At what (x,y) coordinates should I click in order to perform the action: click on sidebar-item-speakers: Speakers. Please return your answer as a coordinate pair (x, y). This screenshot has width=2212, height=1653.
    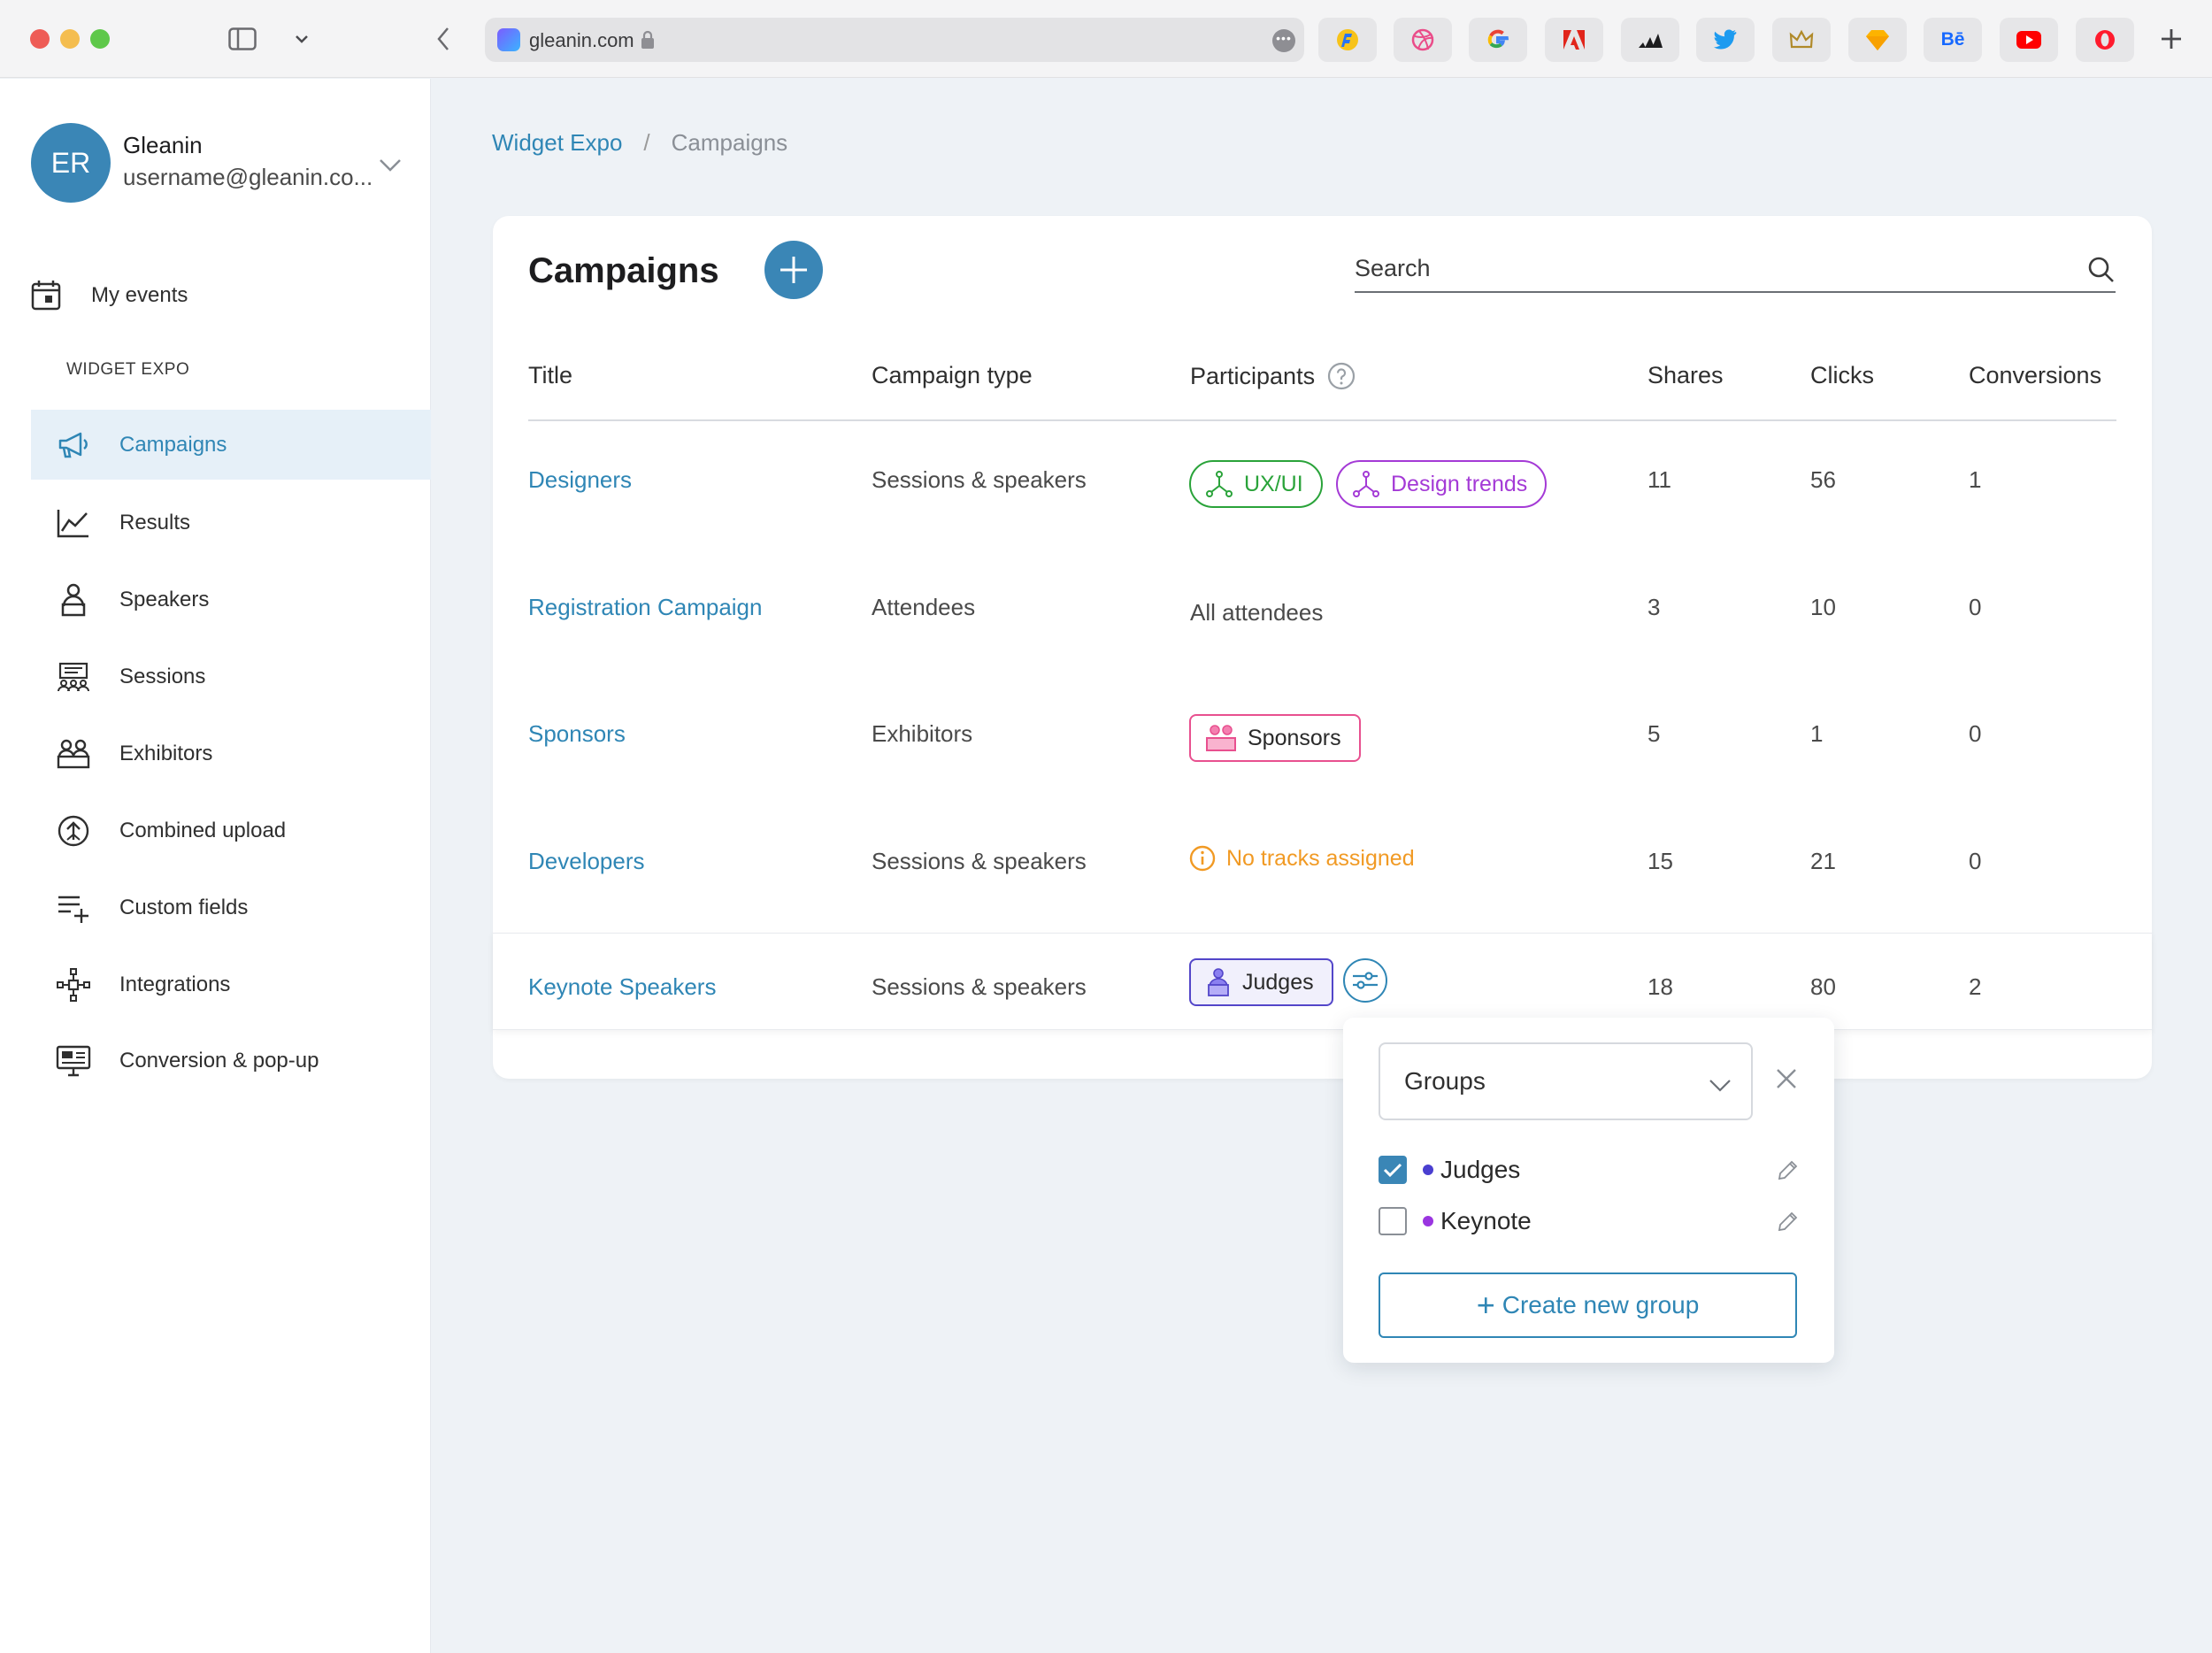
    Looking at the image, I should click on (231, 599).